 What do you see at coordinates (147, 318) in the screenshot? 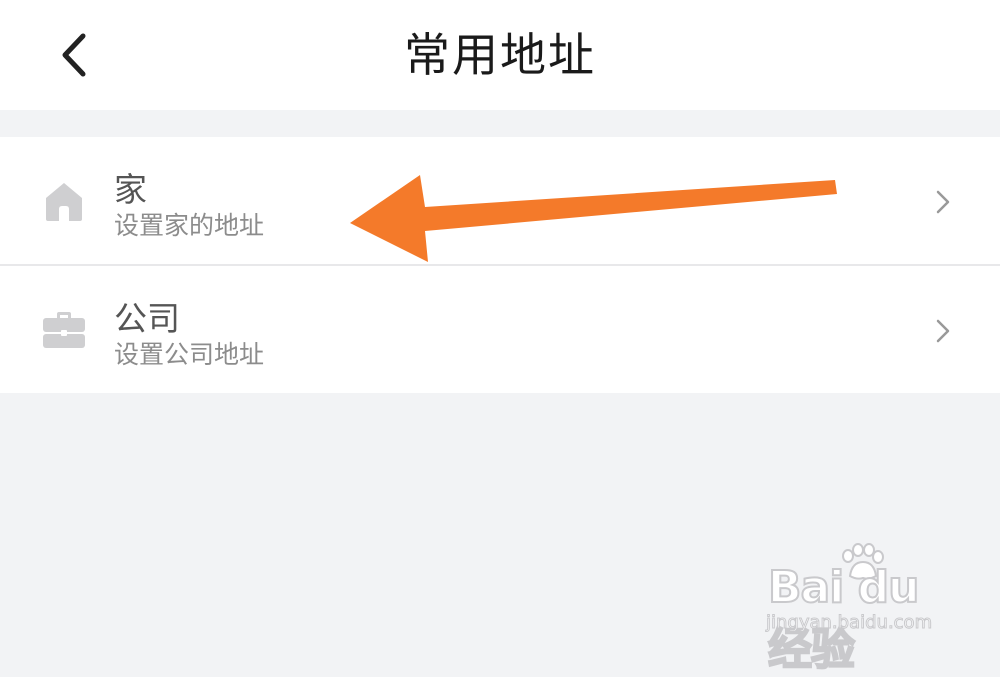
I see `address-title: 公司` at bounding box center [147, 318].